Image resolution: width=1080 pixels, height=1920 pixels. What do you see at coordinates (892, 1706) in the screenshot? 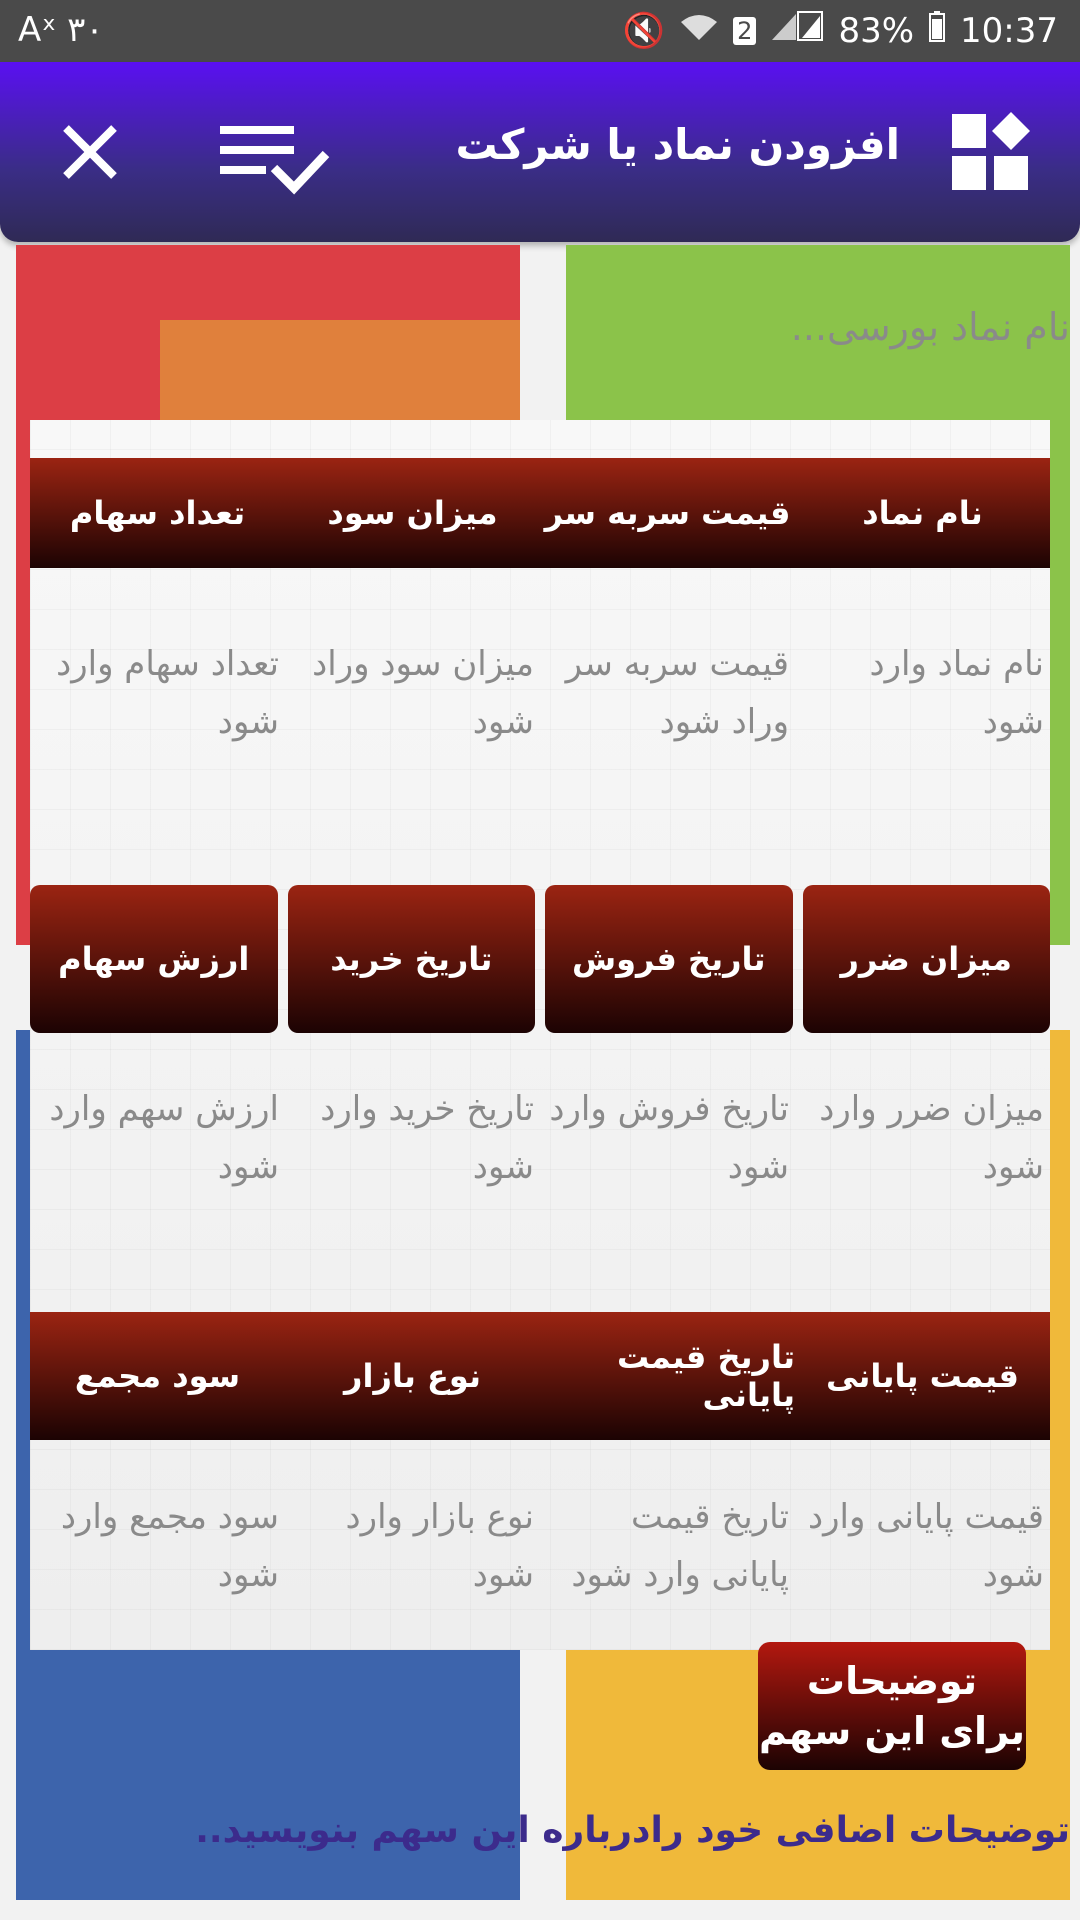
I see `description-button: توضیحات برای این سهم` at bounding box center [892, 1706].